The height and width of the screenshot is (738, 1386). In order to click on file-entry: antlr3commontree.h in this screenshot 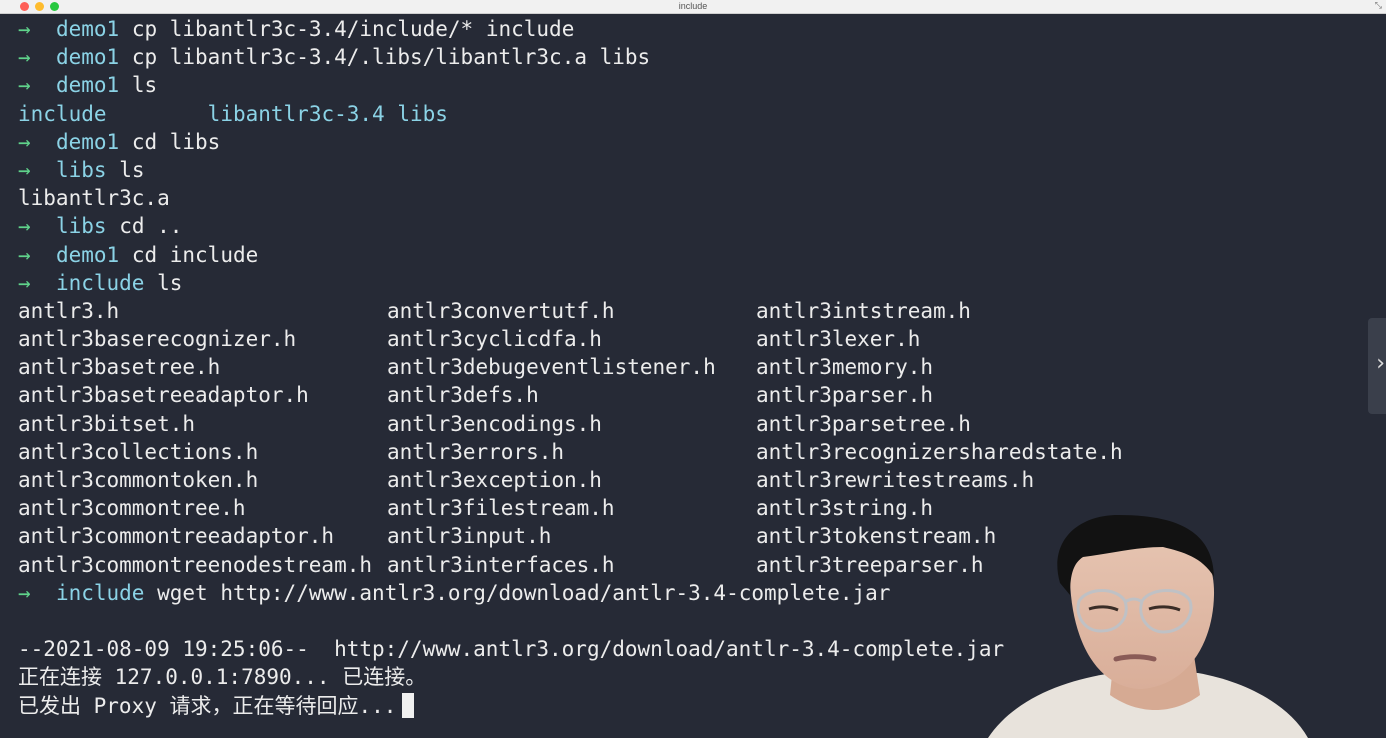, I will do `click(132, 508)`.